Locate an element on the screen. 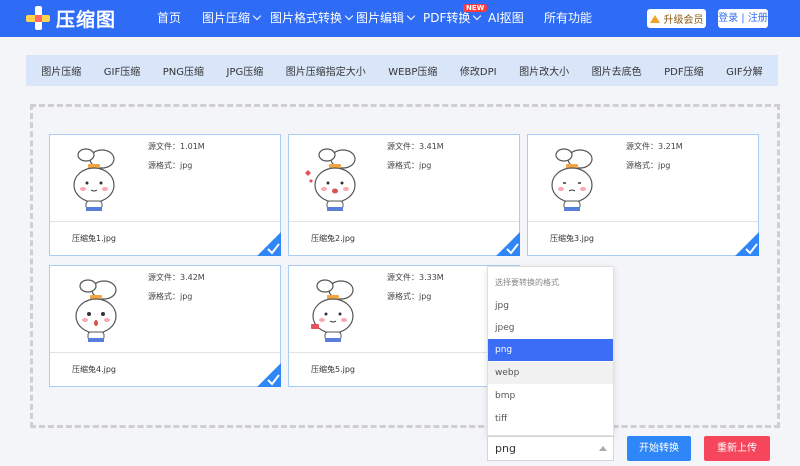  upgrade-button: 升级会员 is located at coordinates (676, 18).